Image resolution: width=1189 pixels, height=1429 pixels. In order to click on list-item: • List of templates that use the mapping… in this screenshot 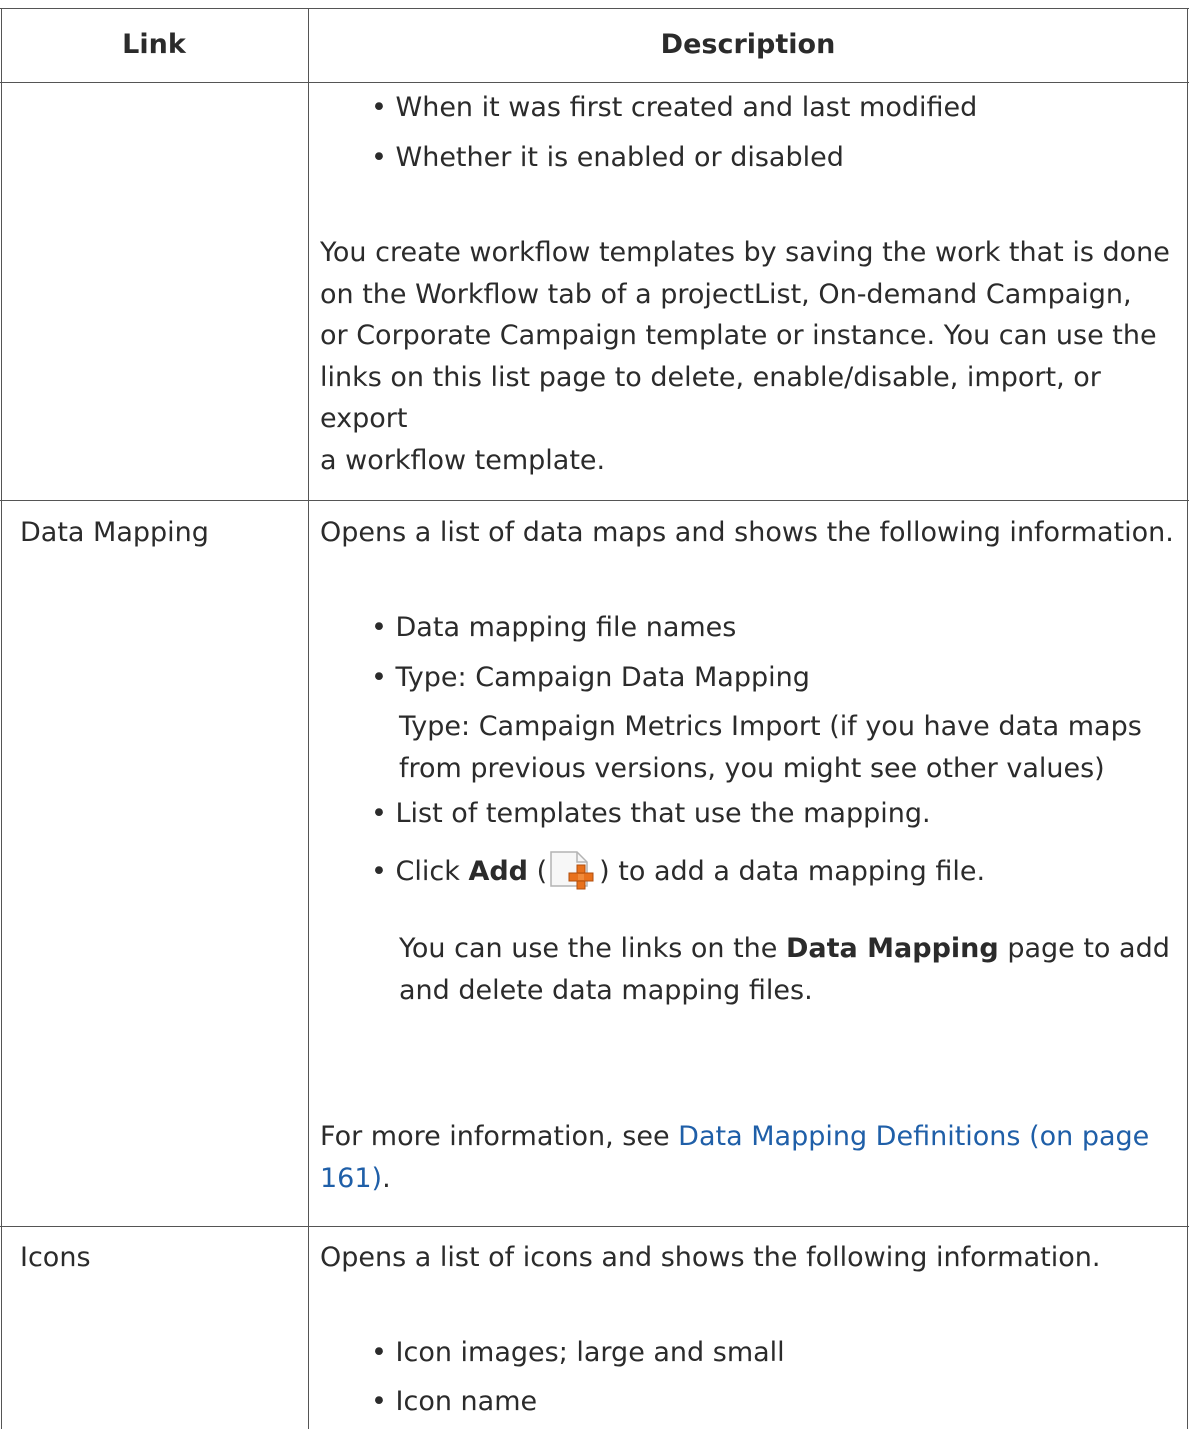, I will do `click(651, 813)`.